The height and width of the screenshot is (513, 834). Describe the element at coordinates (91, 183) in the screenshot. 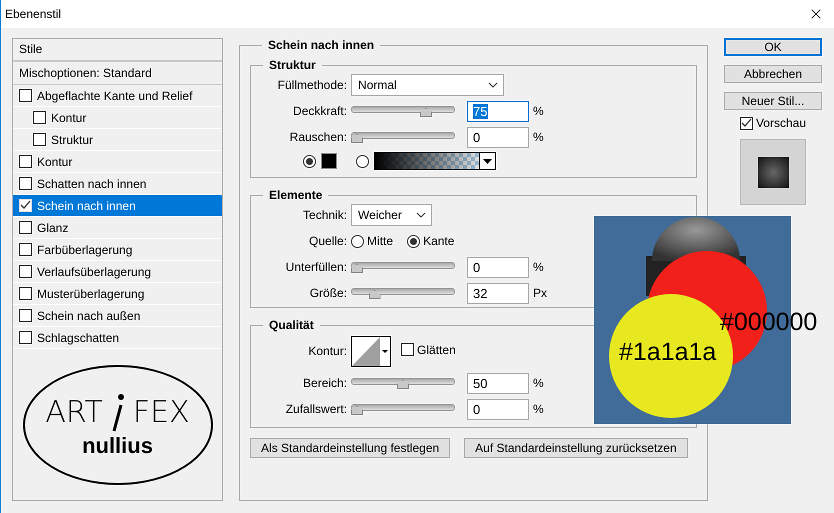

I see `style-label: Schatten nach innen` at that location.